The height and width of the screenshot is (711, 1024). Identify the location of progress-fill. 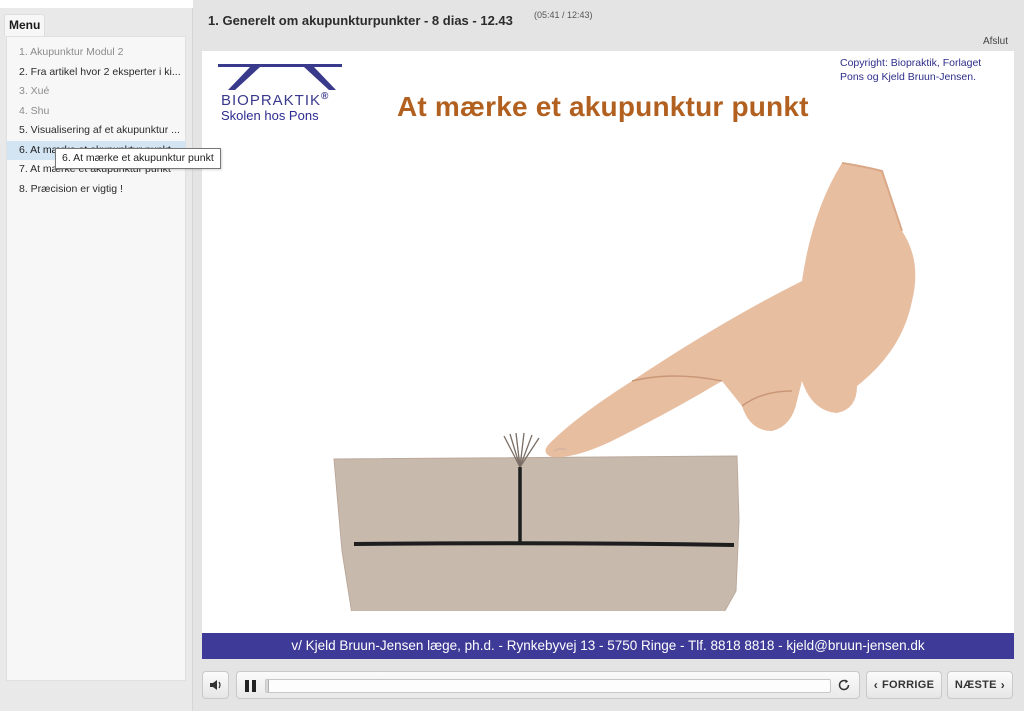
(267, 686).